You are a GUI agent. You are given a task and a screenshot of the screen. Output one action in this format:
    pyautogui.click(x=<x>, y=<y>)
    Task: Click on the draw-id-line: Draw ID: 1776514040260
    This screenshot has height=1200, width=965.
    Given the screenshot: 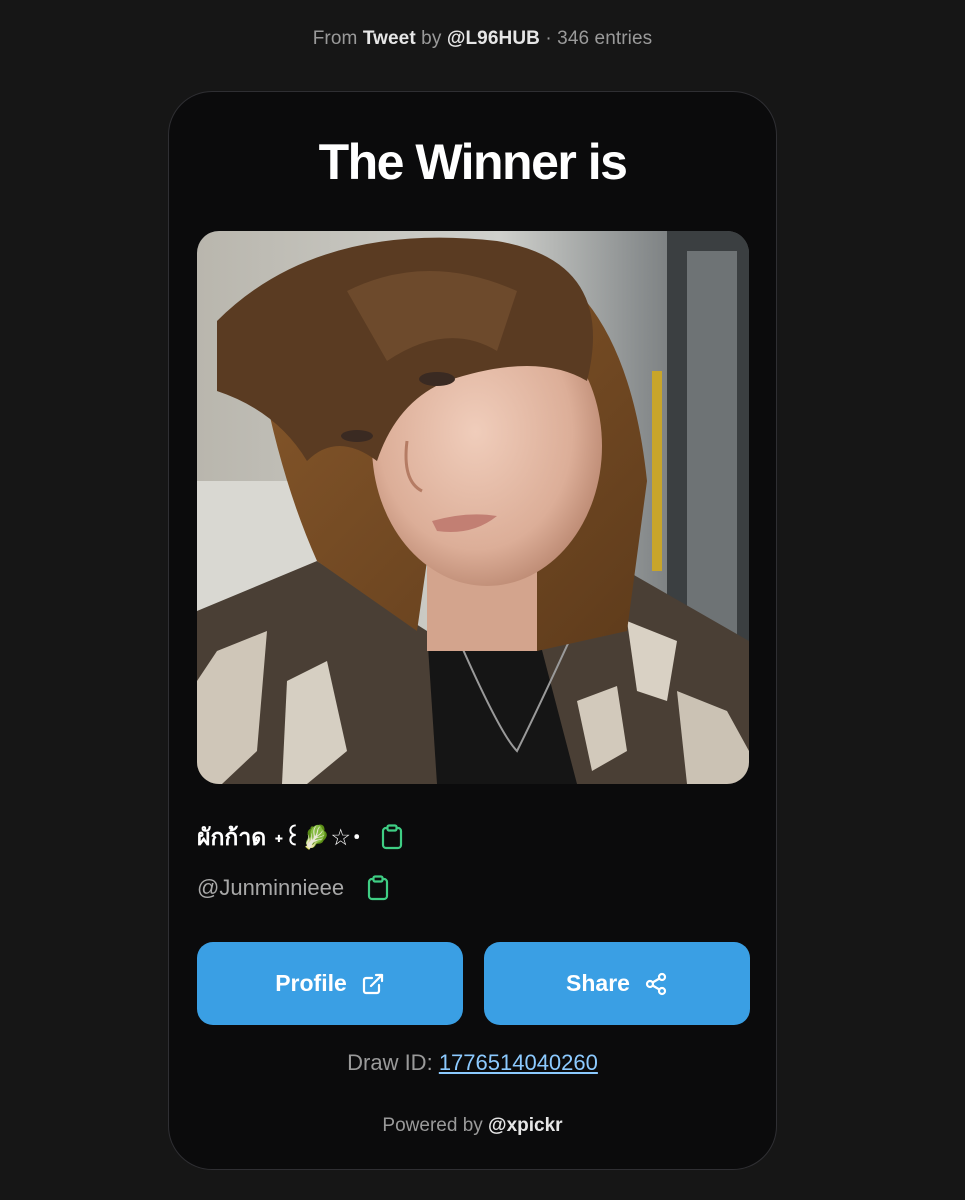 What is the action you would take?
    pyautogui.click(x=472, y=1063)
    